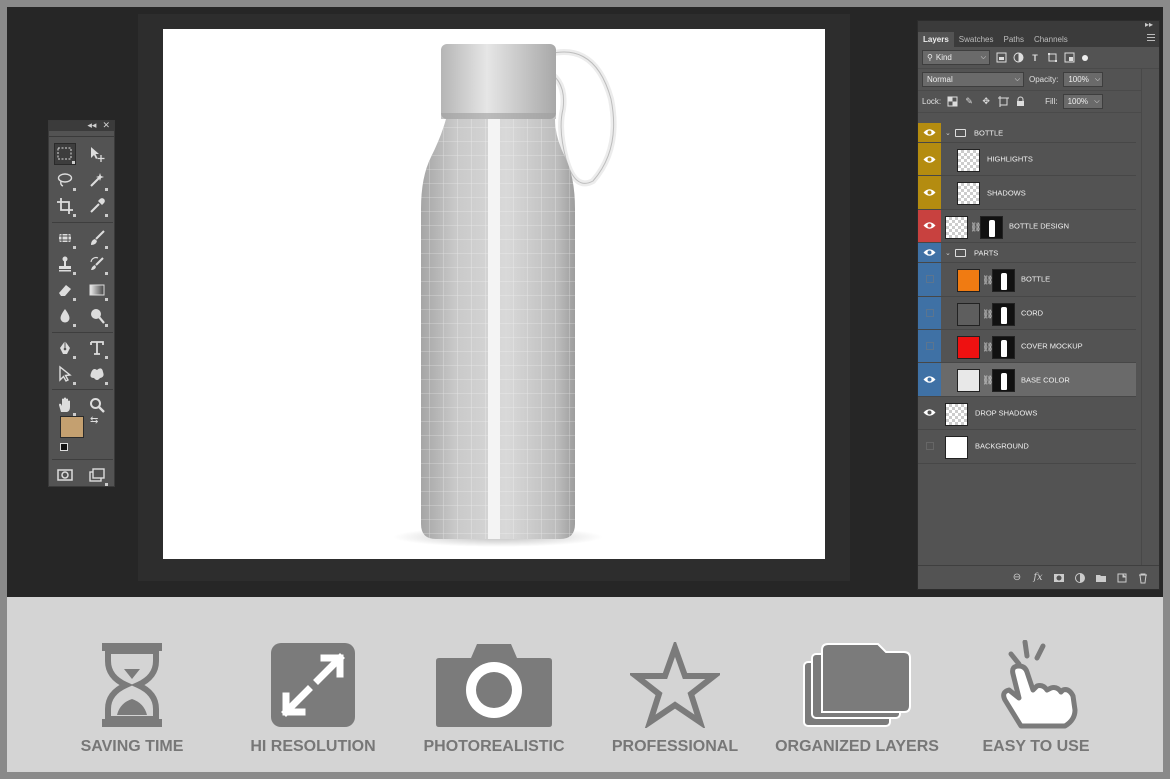 Image resolution: width=1170 pixels, height=779 pixels. I want to click on blur-tool, so click(65, 316).